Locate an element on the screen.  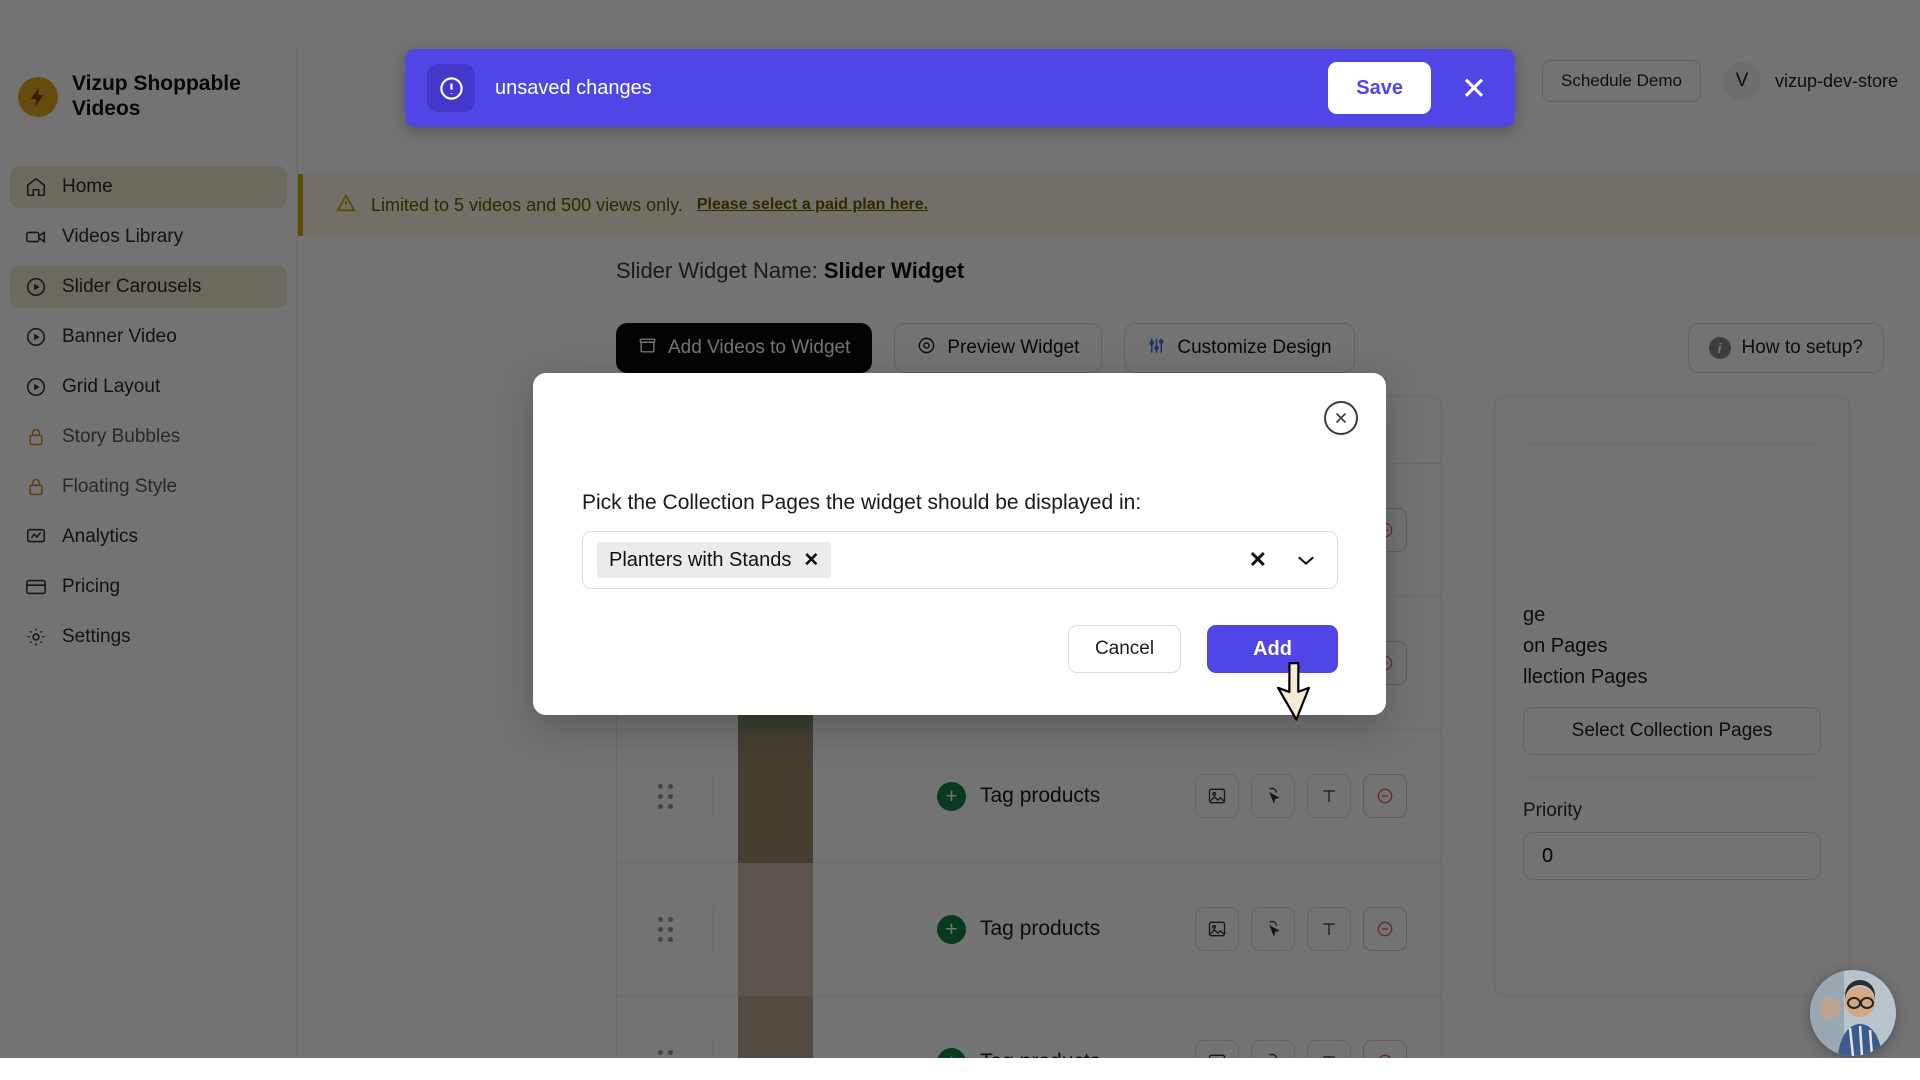
add-button: Add is located at coordinates (1272, 649).